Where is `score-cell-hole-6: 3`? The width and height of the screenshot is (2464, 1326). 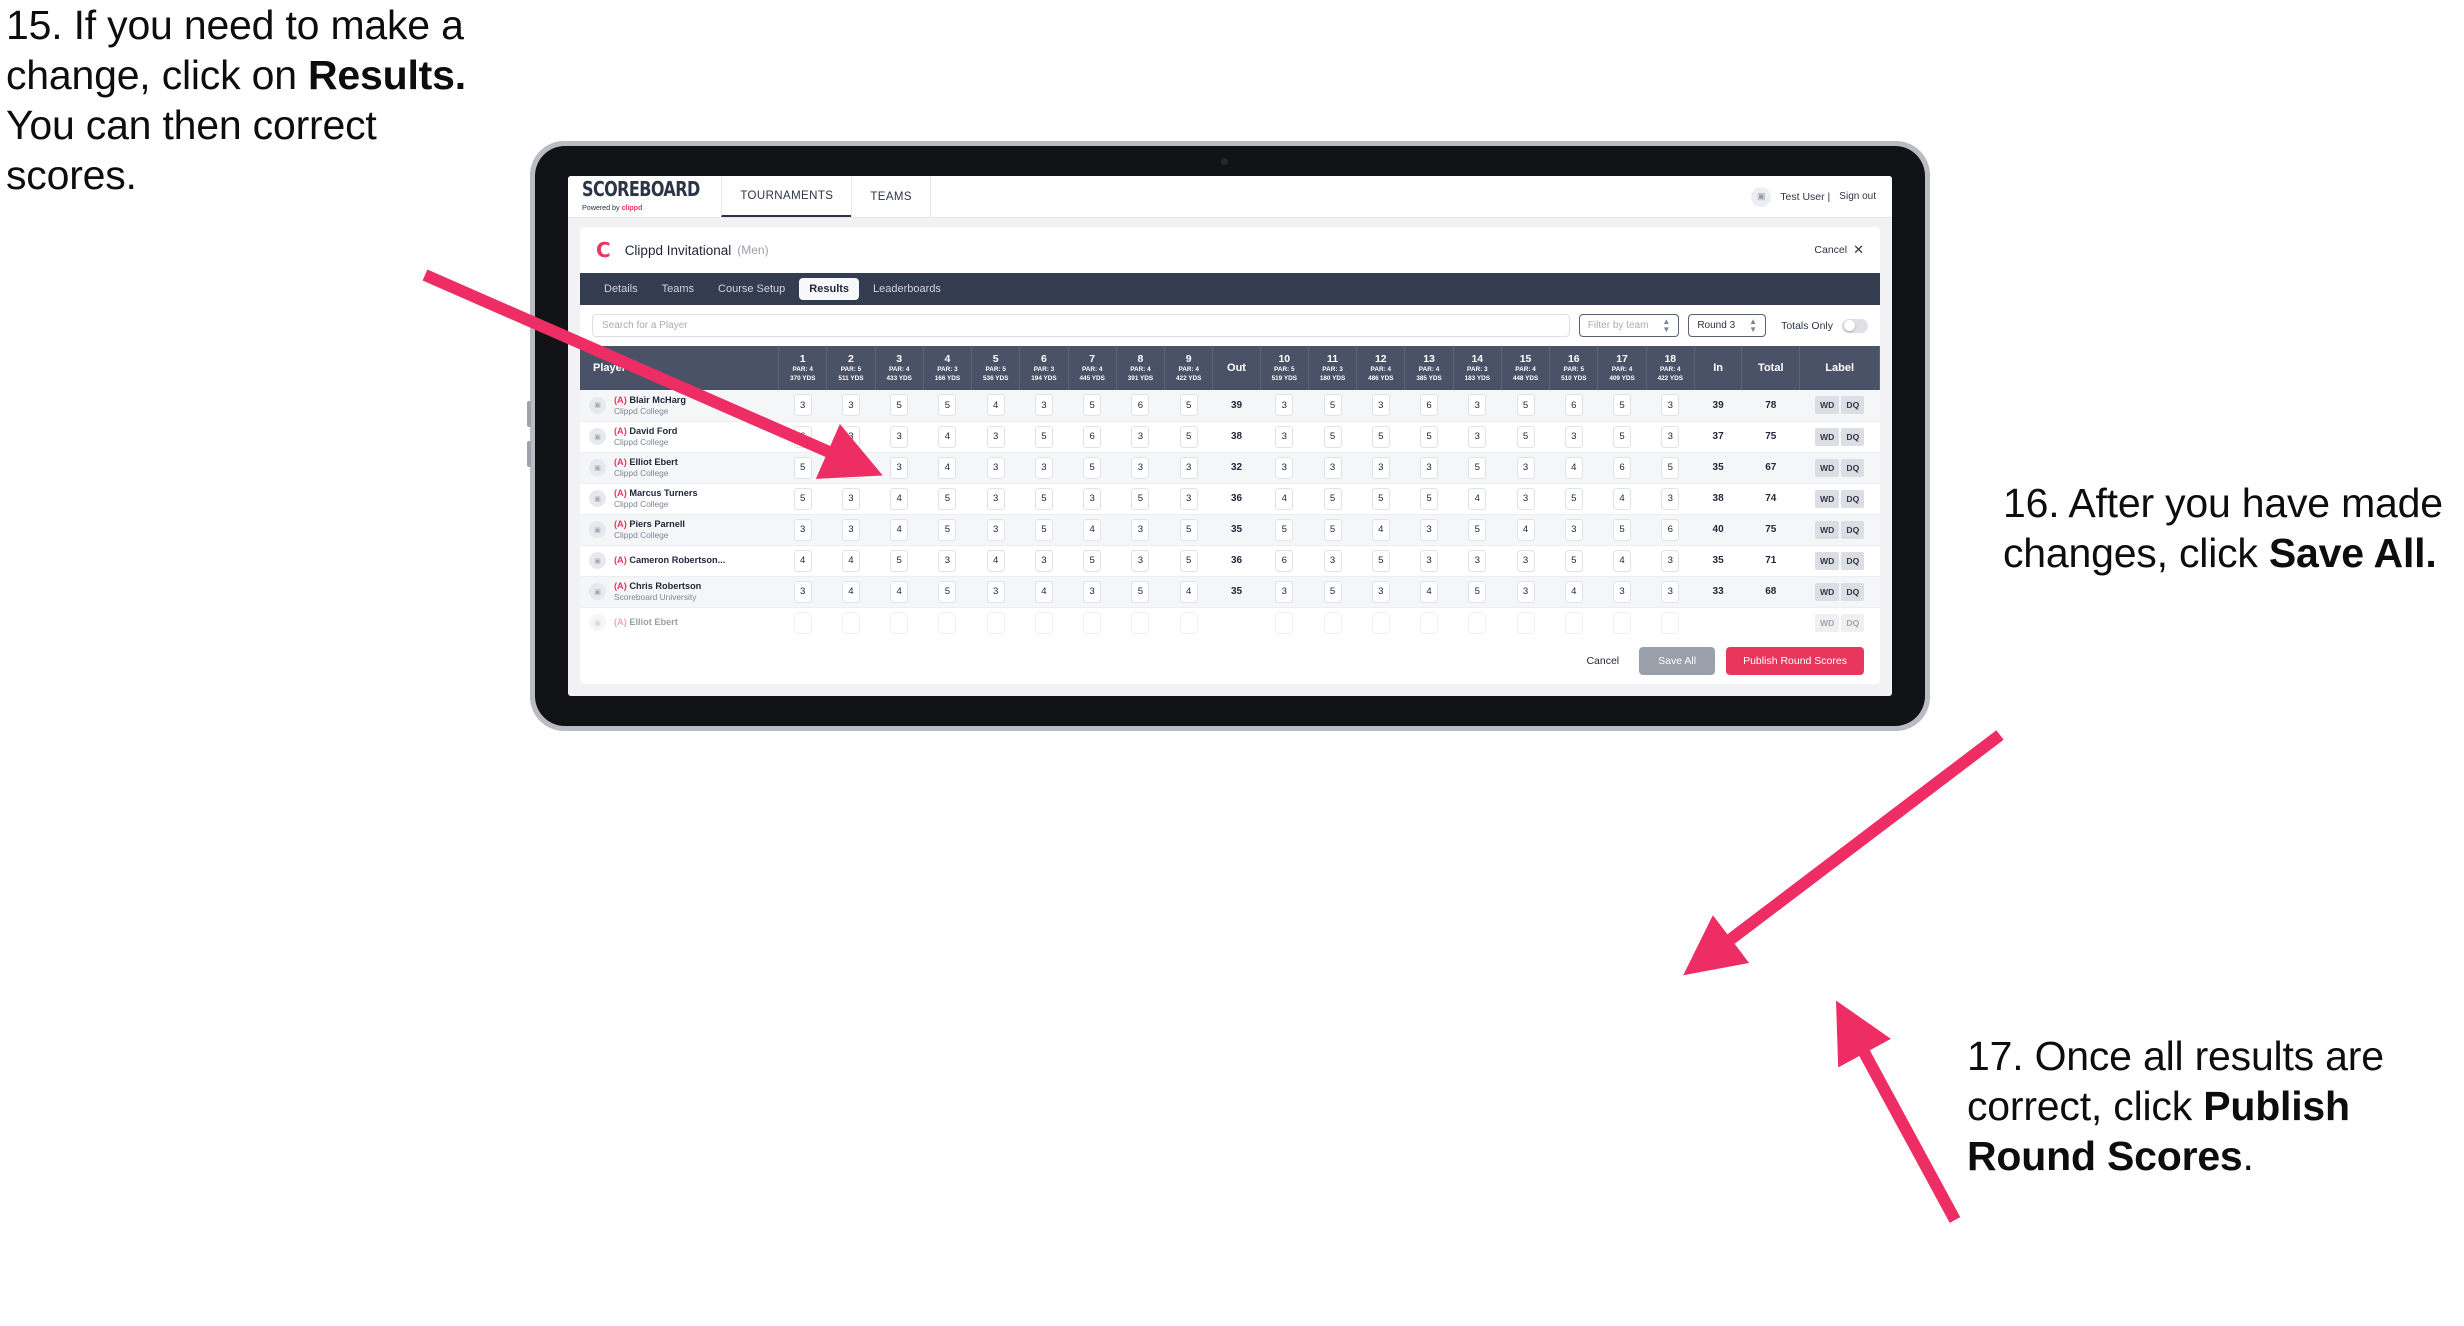 score-cell-hole-6: 3 is located at coordinates (1044, 468).